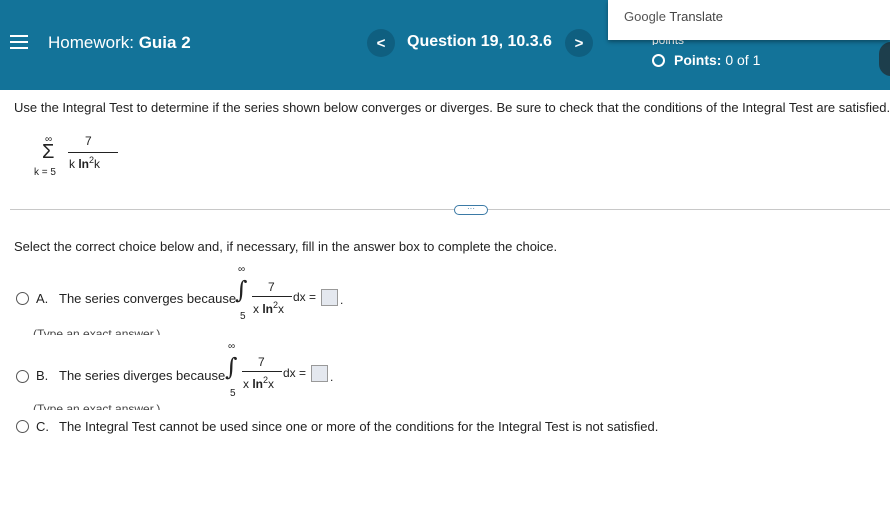 This screenshot has width=890, height=532. I want to click on question-label: Question 19, 10.3.6, so click(479, 41).